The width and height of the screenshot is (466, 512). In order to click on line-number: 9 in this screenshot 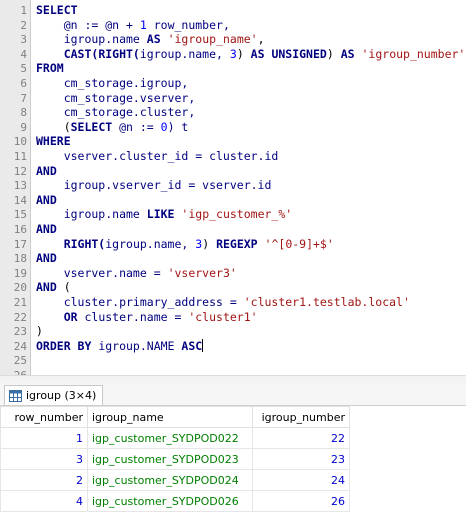, I will do `click(23, 127)`.